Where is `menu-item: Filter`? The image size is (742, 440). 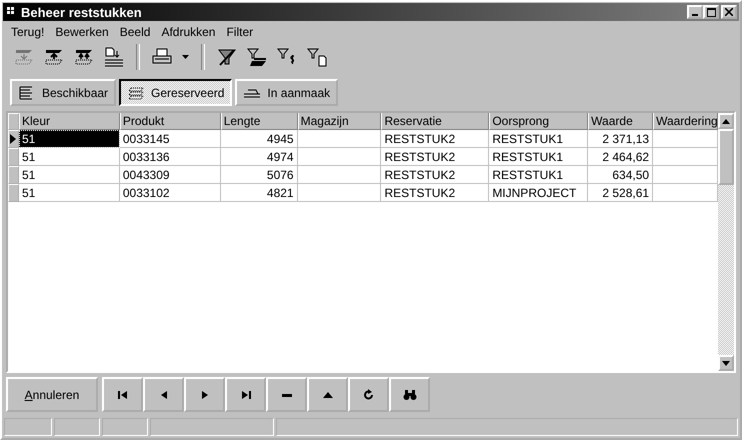 menu-item: Filter is located at coordinates (240, 31).